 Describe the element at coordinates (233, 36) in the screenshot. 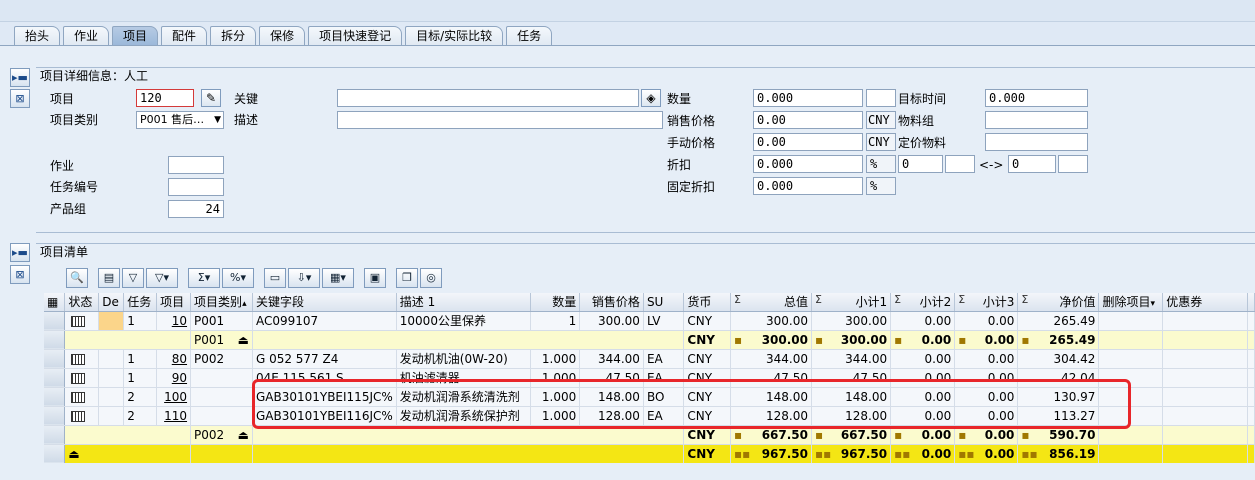

I see `tab-4: 拆分` at that location.